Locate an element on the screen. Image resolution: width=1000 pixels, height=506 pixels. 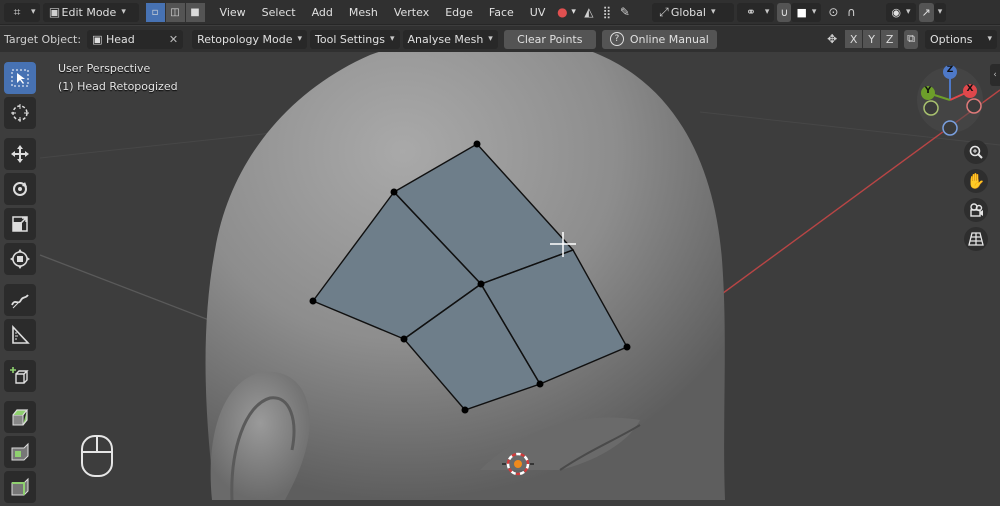
options-label: Options is located at coordinates (951, 39).